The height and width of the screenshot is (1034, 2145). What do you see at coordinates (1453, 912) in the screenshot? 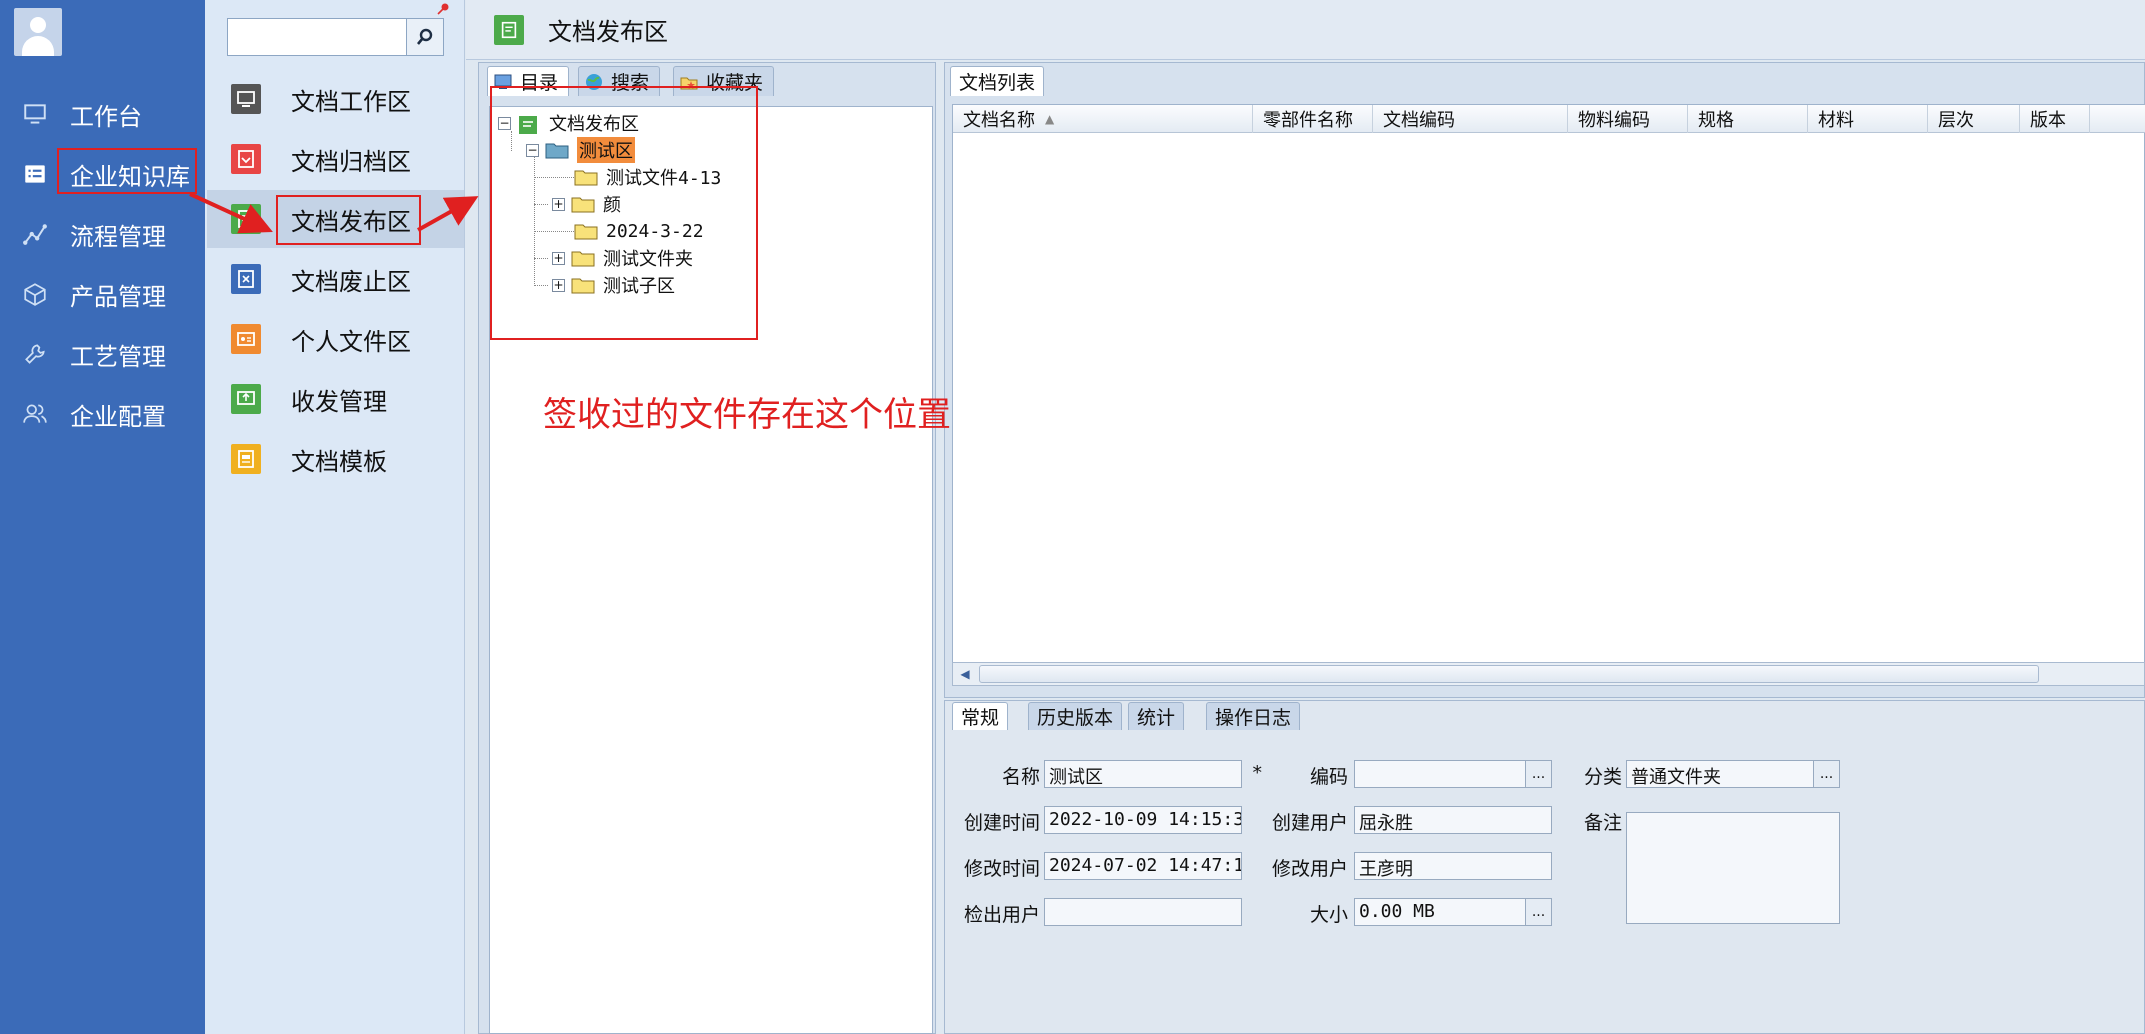
I see `size-field: 0.00 MB` at bounding box center [1453, 912].